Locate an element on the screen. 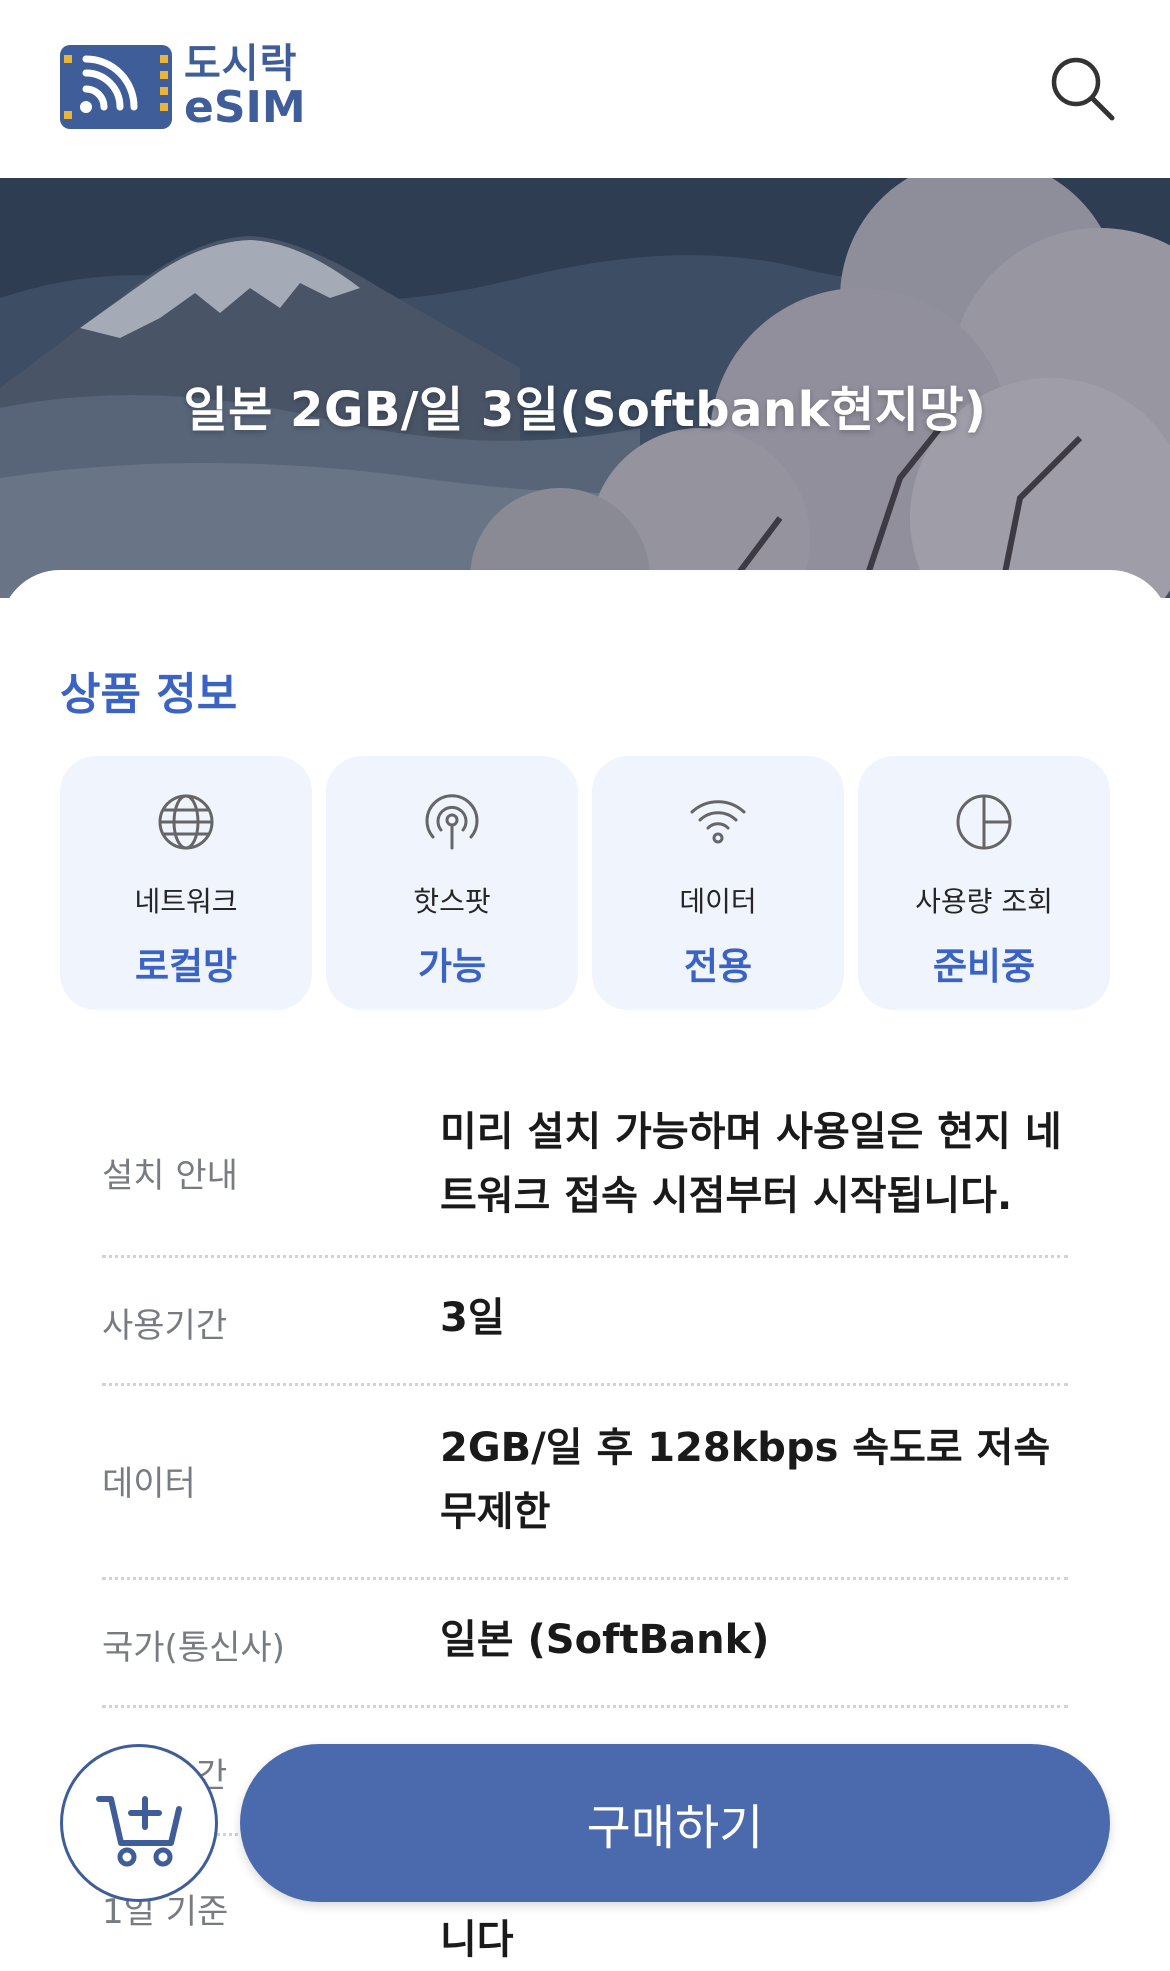 This screenshot has height=1971, width=1170. feature-cards: 네트워크 로컬망 핫스팟 가능 데이터 전용 사용량 조회 준비중 is located at coordinates (585, 883).